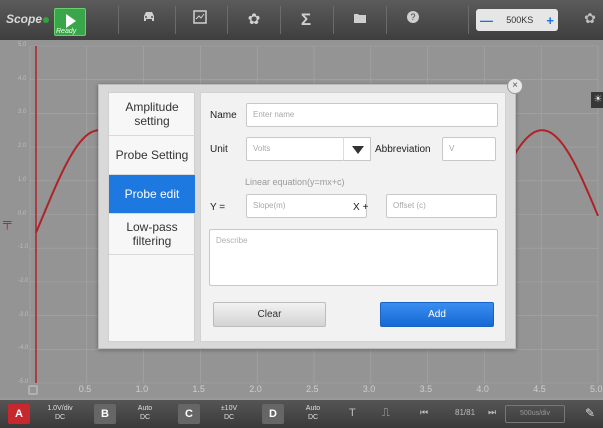 The height and width of the screenshot is (428, 603). What do you see at coordinates (152, 114) in the screenshot?
I see `menu-item-amplitude-setting: Amplitude setting` at bounding box center [152, 114].